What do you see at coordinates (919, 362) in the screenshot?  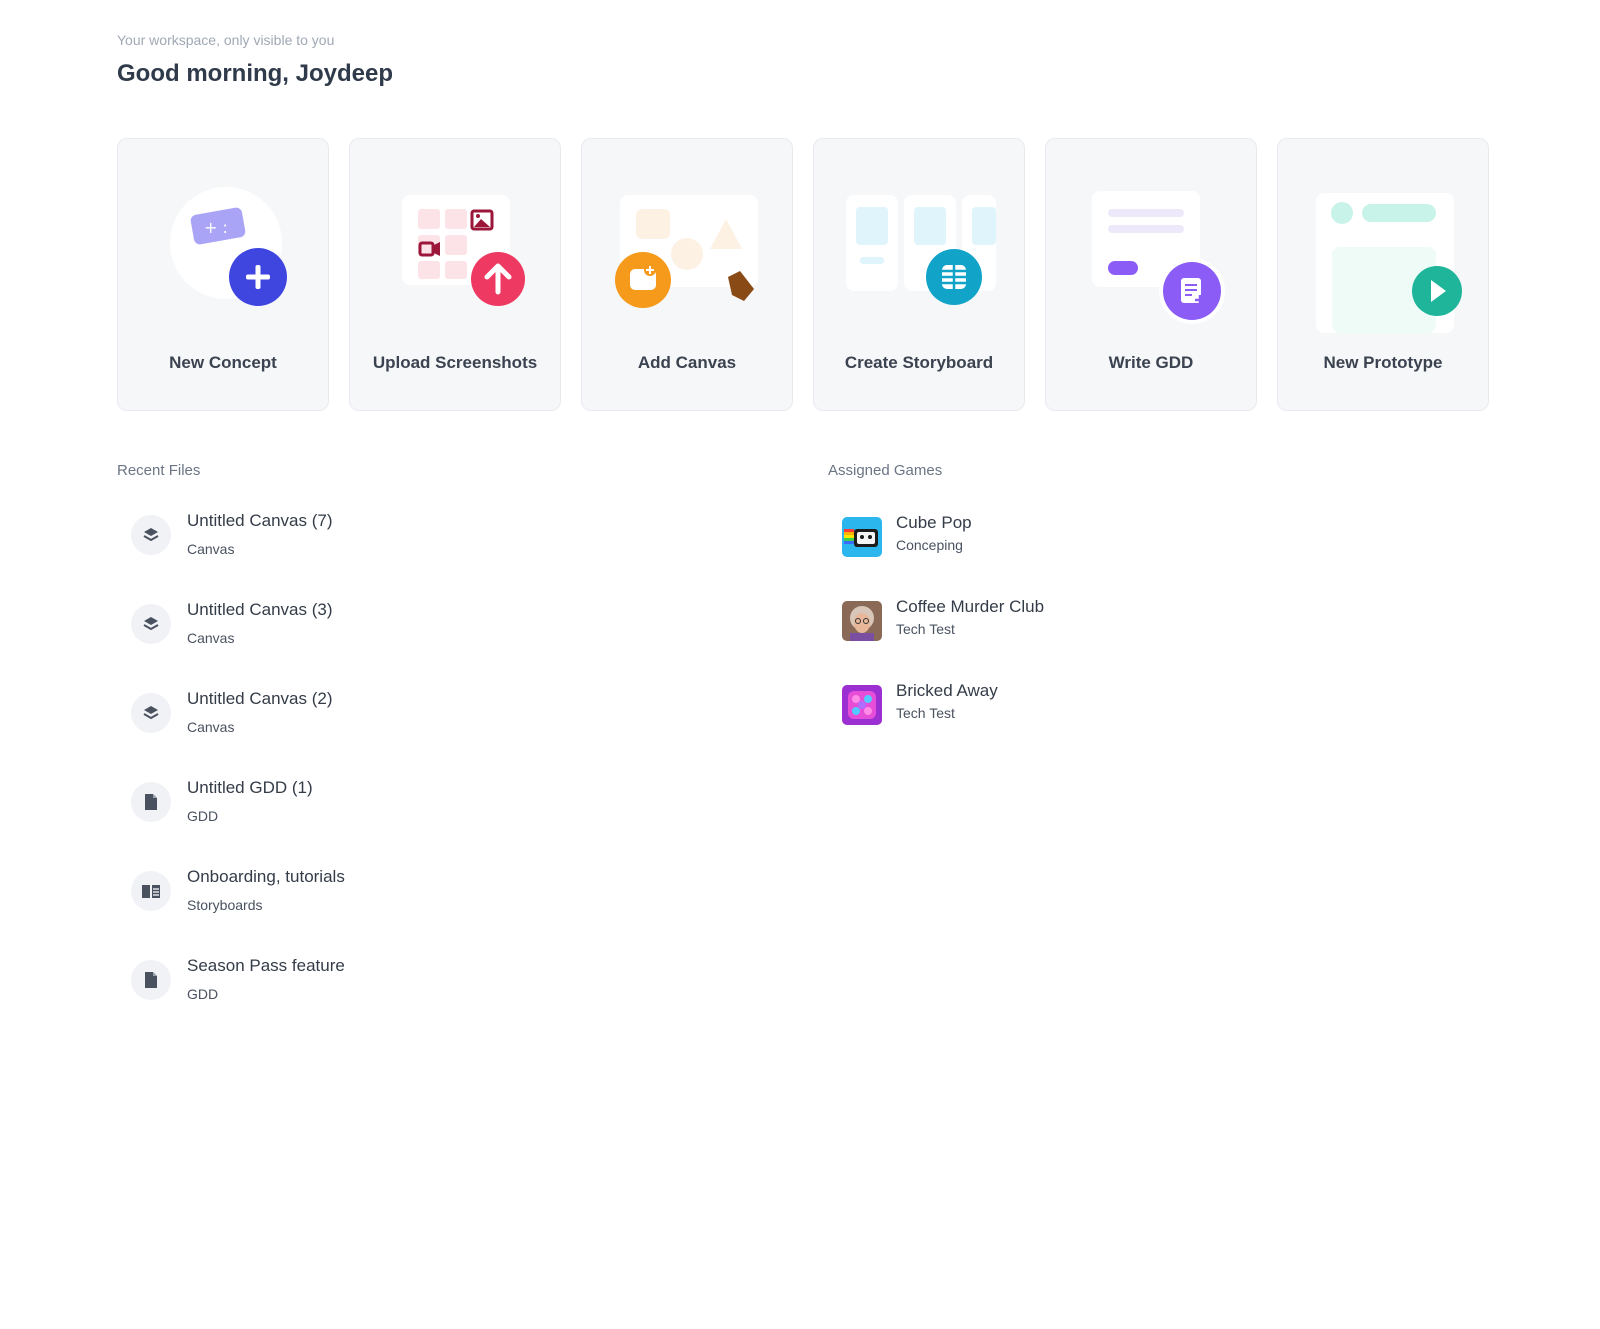 I see `create-storyboard-label: Create Storyboard` at bounding box center [919, 362].